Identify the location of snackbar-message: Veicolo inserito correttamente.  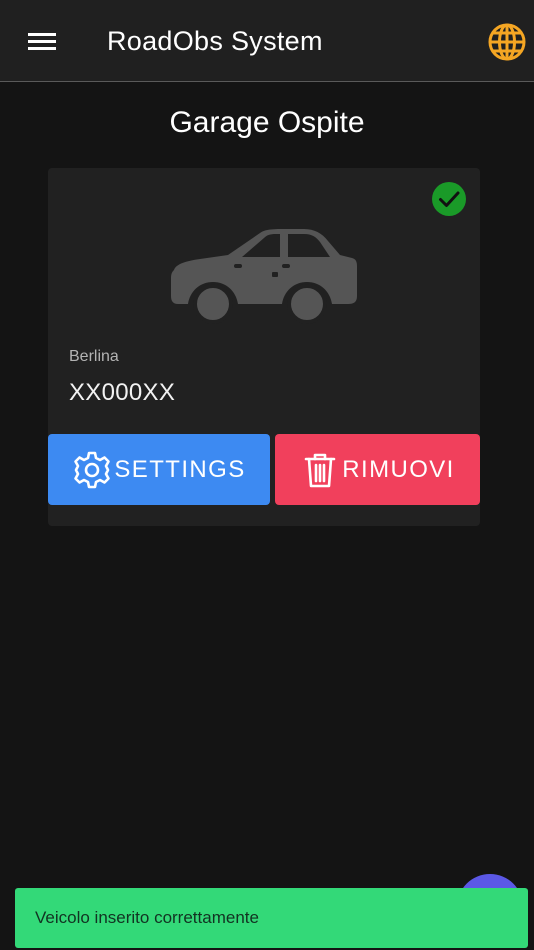
(147, 917).